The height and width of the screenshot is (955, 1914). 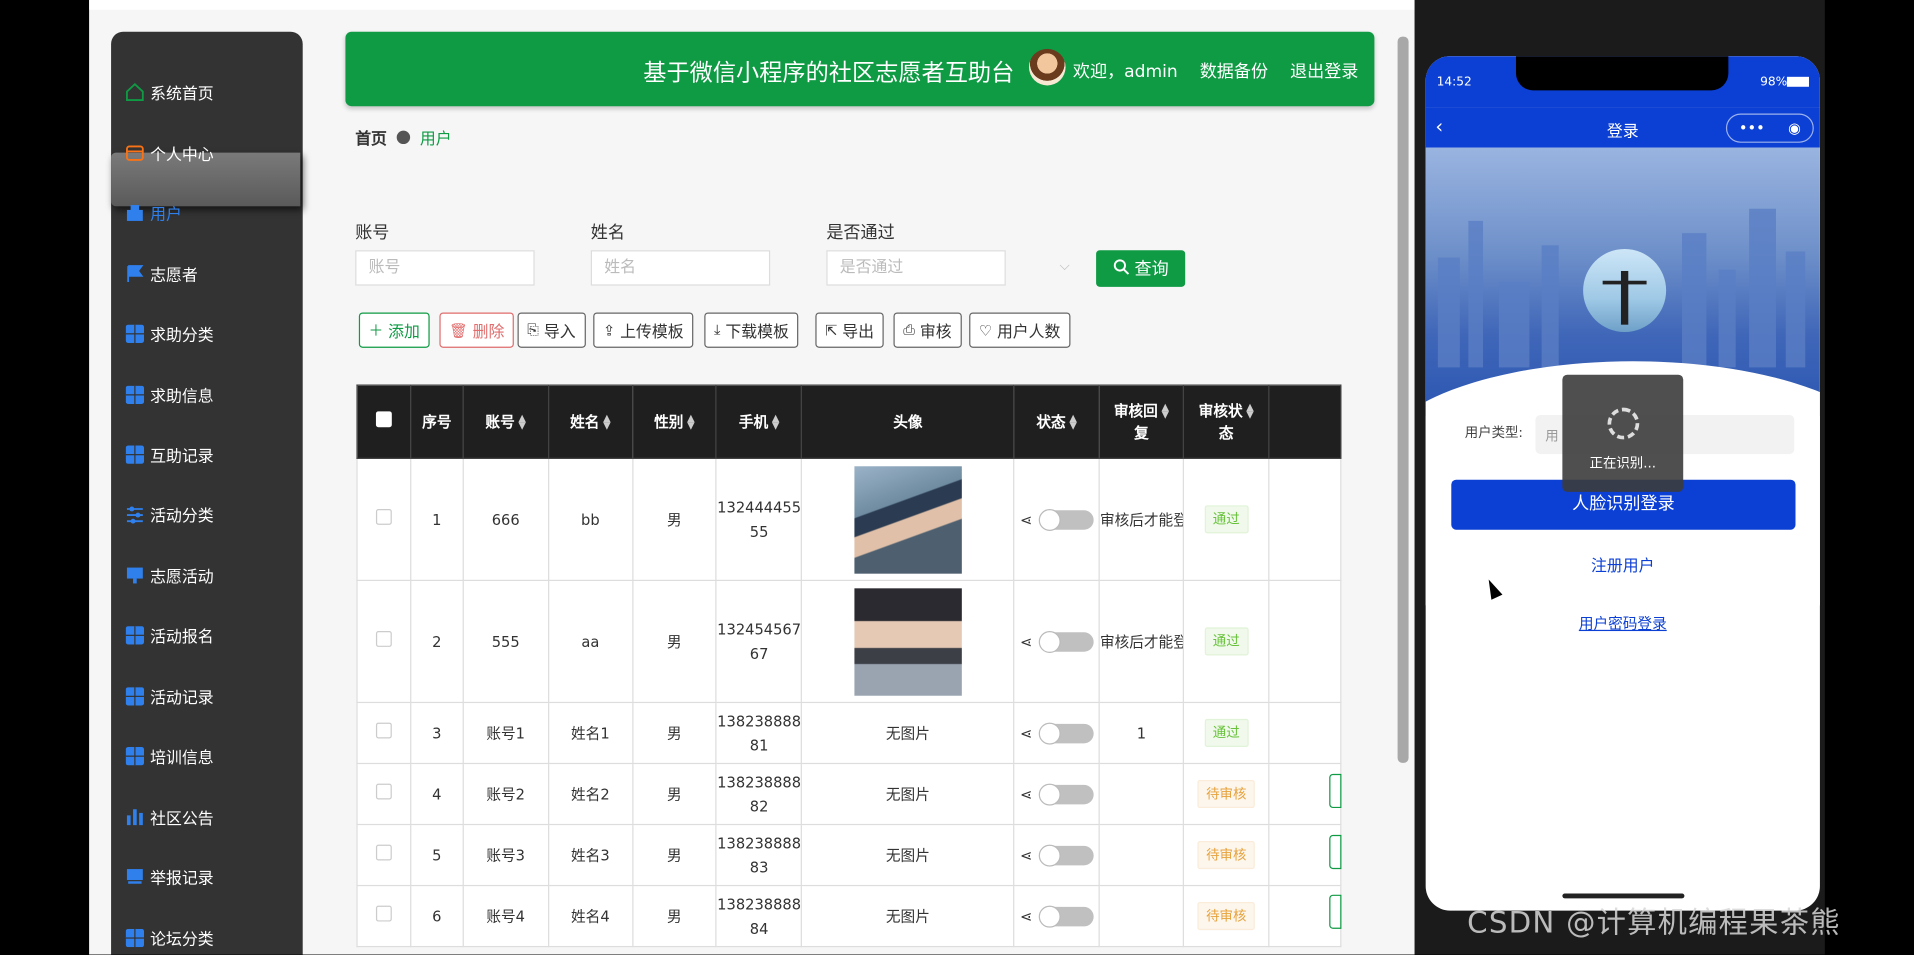 What do you see at coordinates (437, 733) in the screenshot?
I see `row-index: 3` at bounding box center [437, 733].